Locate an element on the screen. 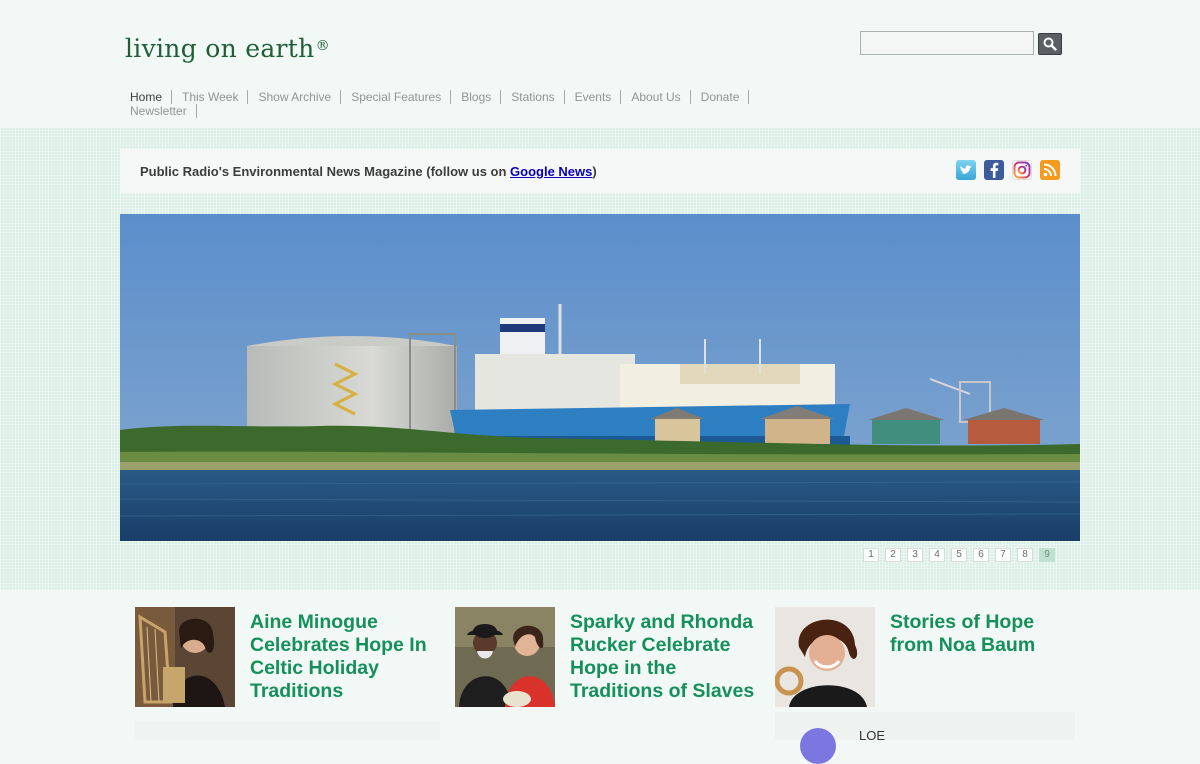 The image size is (1200, 764). search-icon is located at coordinates (1050, 44).